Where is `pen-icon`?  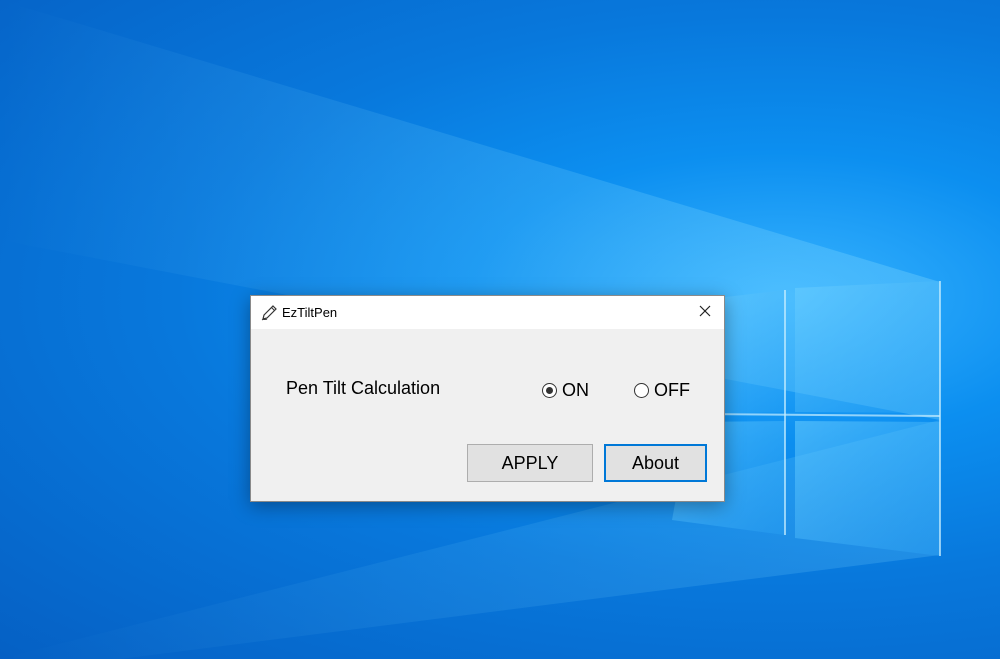
pen-icon is located at coordinates (269, 313).